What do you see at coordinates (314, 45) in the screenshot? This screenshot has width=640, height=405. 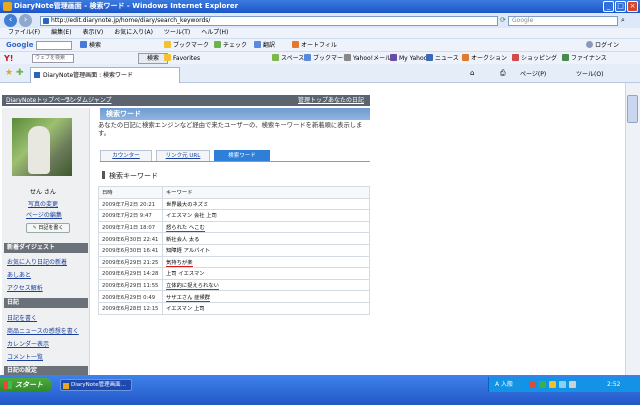 I see `google-autofill-button: オートフィル` at bounding box center [314, 45].